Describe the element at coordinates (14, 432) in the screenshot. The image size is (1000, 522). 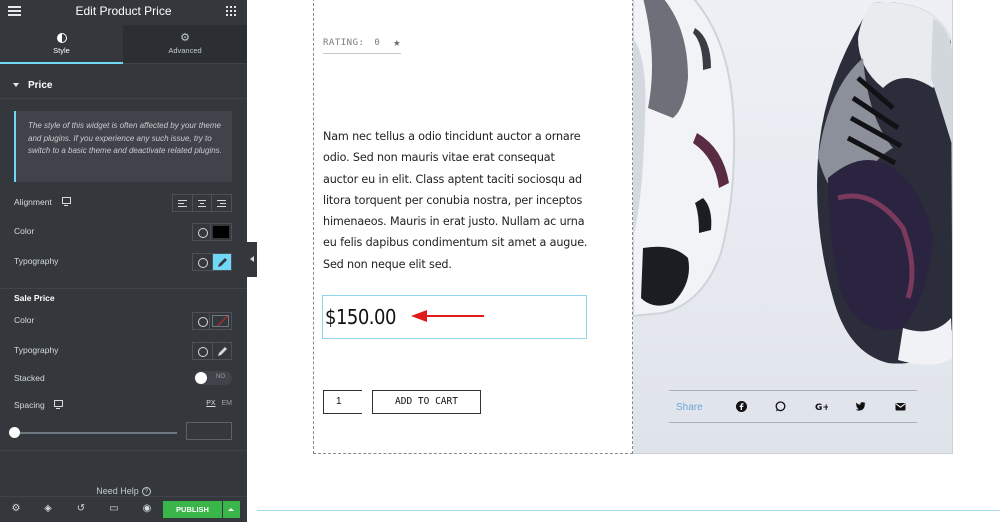
I see `slider-handle` at that location.